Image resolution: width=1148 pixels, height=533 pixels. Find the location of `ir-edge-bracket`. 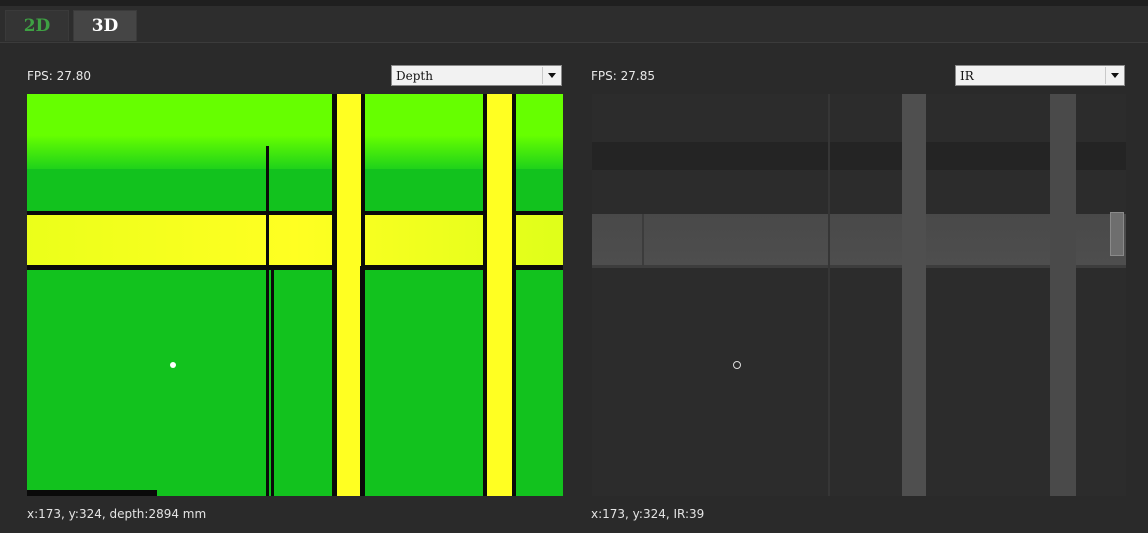

ir-edge-bracket is located at coordinates (1117, 234).